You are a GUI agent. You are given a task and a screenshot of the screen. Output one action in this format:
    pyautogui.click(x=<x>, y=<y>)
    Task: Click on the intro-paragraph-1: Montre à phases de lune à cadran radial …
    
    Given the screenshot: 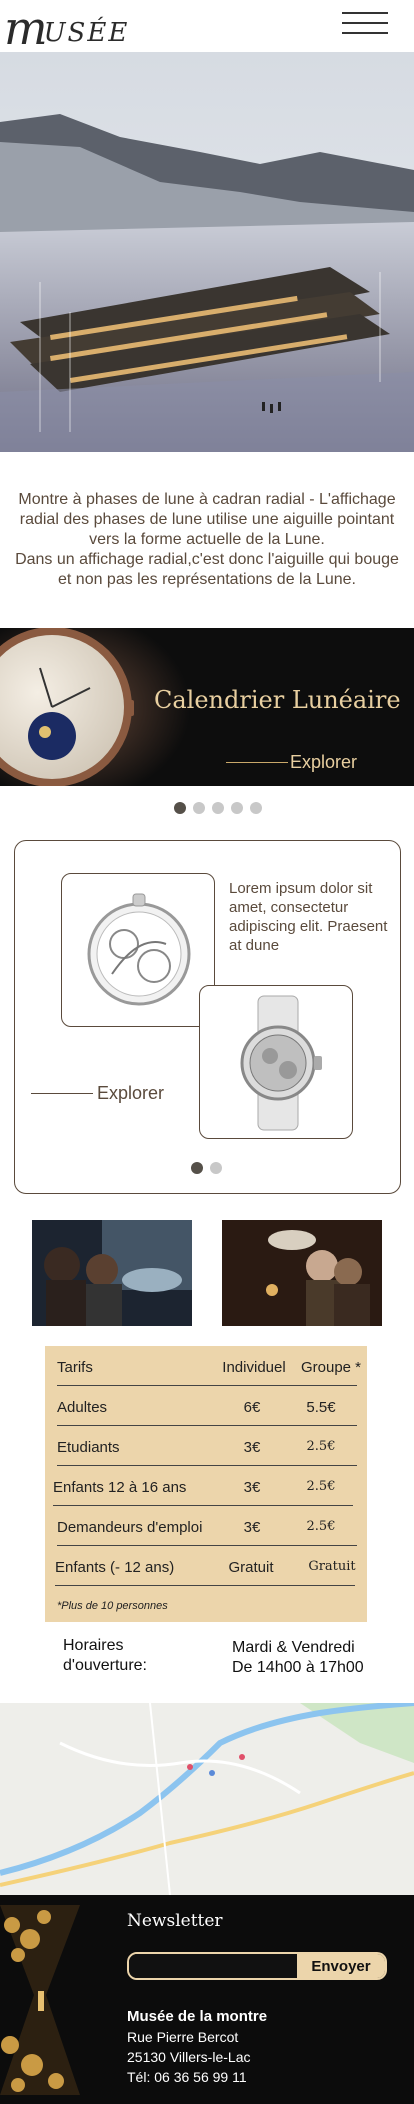 What is the action you would take?
    pyautogui.click(x=207, y=519)
    